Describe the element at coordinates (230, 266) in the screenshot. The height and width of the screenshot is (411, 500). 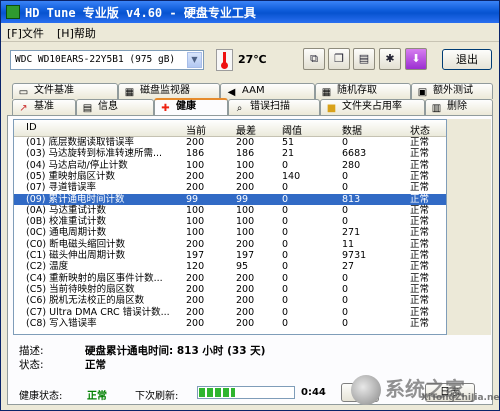
I see `table-row: (C2) 温度 120 95 0 27 正常` at that location.